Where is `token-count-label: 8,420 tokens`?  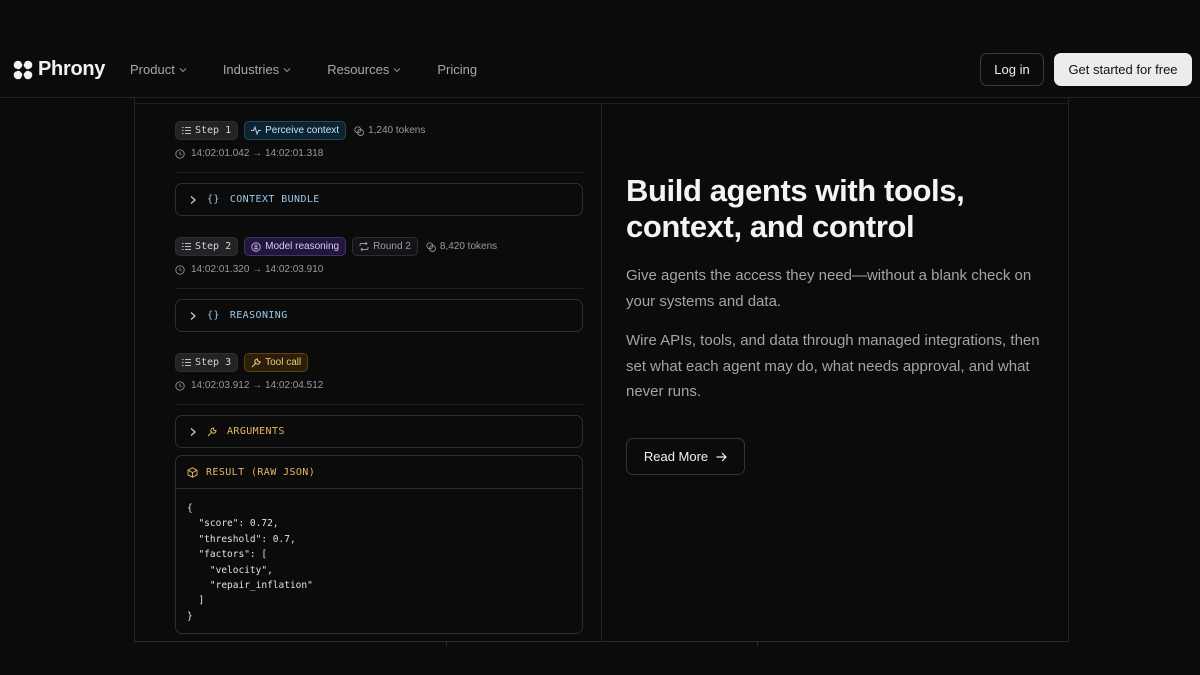 token-count-label: 8,420 tokens is located at coordinates (468, 246).